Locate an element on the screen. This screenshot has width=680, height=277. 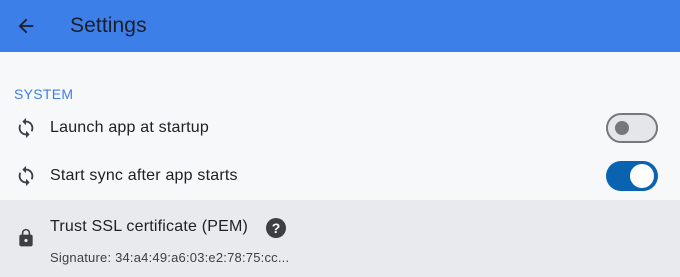
section-header-system: SYSTEM is located at coordinates (44, 94).